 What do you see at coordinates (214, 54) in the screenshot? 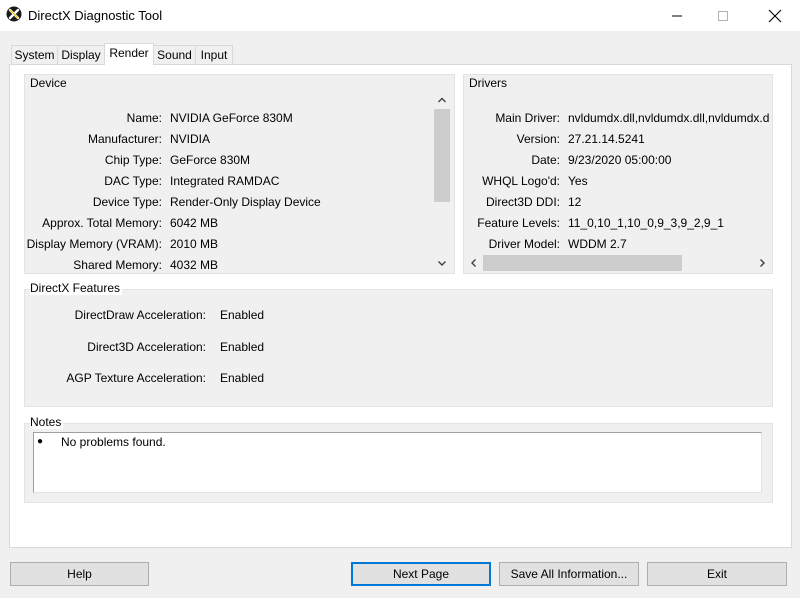
I see `tab-input: Input` at bounding box center [214, 54].